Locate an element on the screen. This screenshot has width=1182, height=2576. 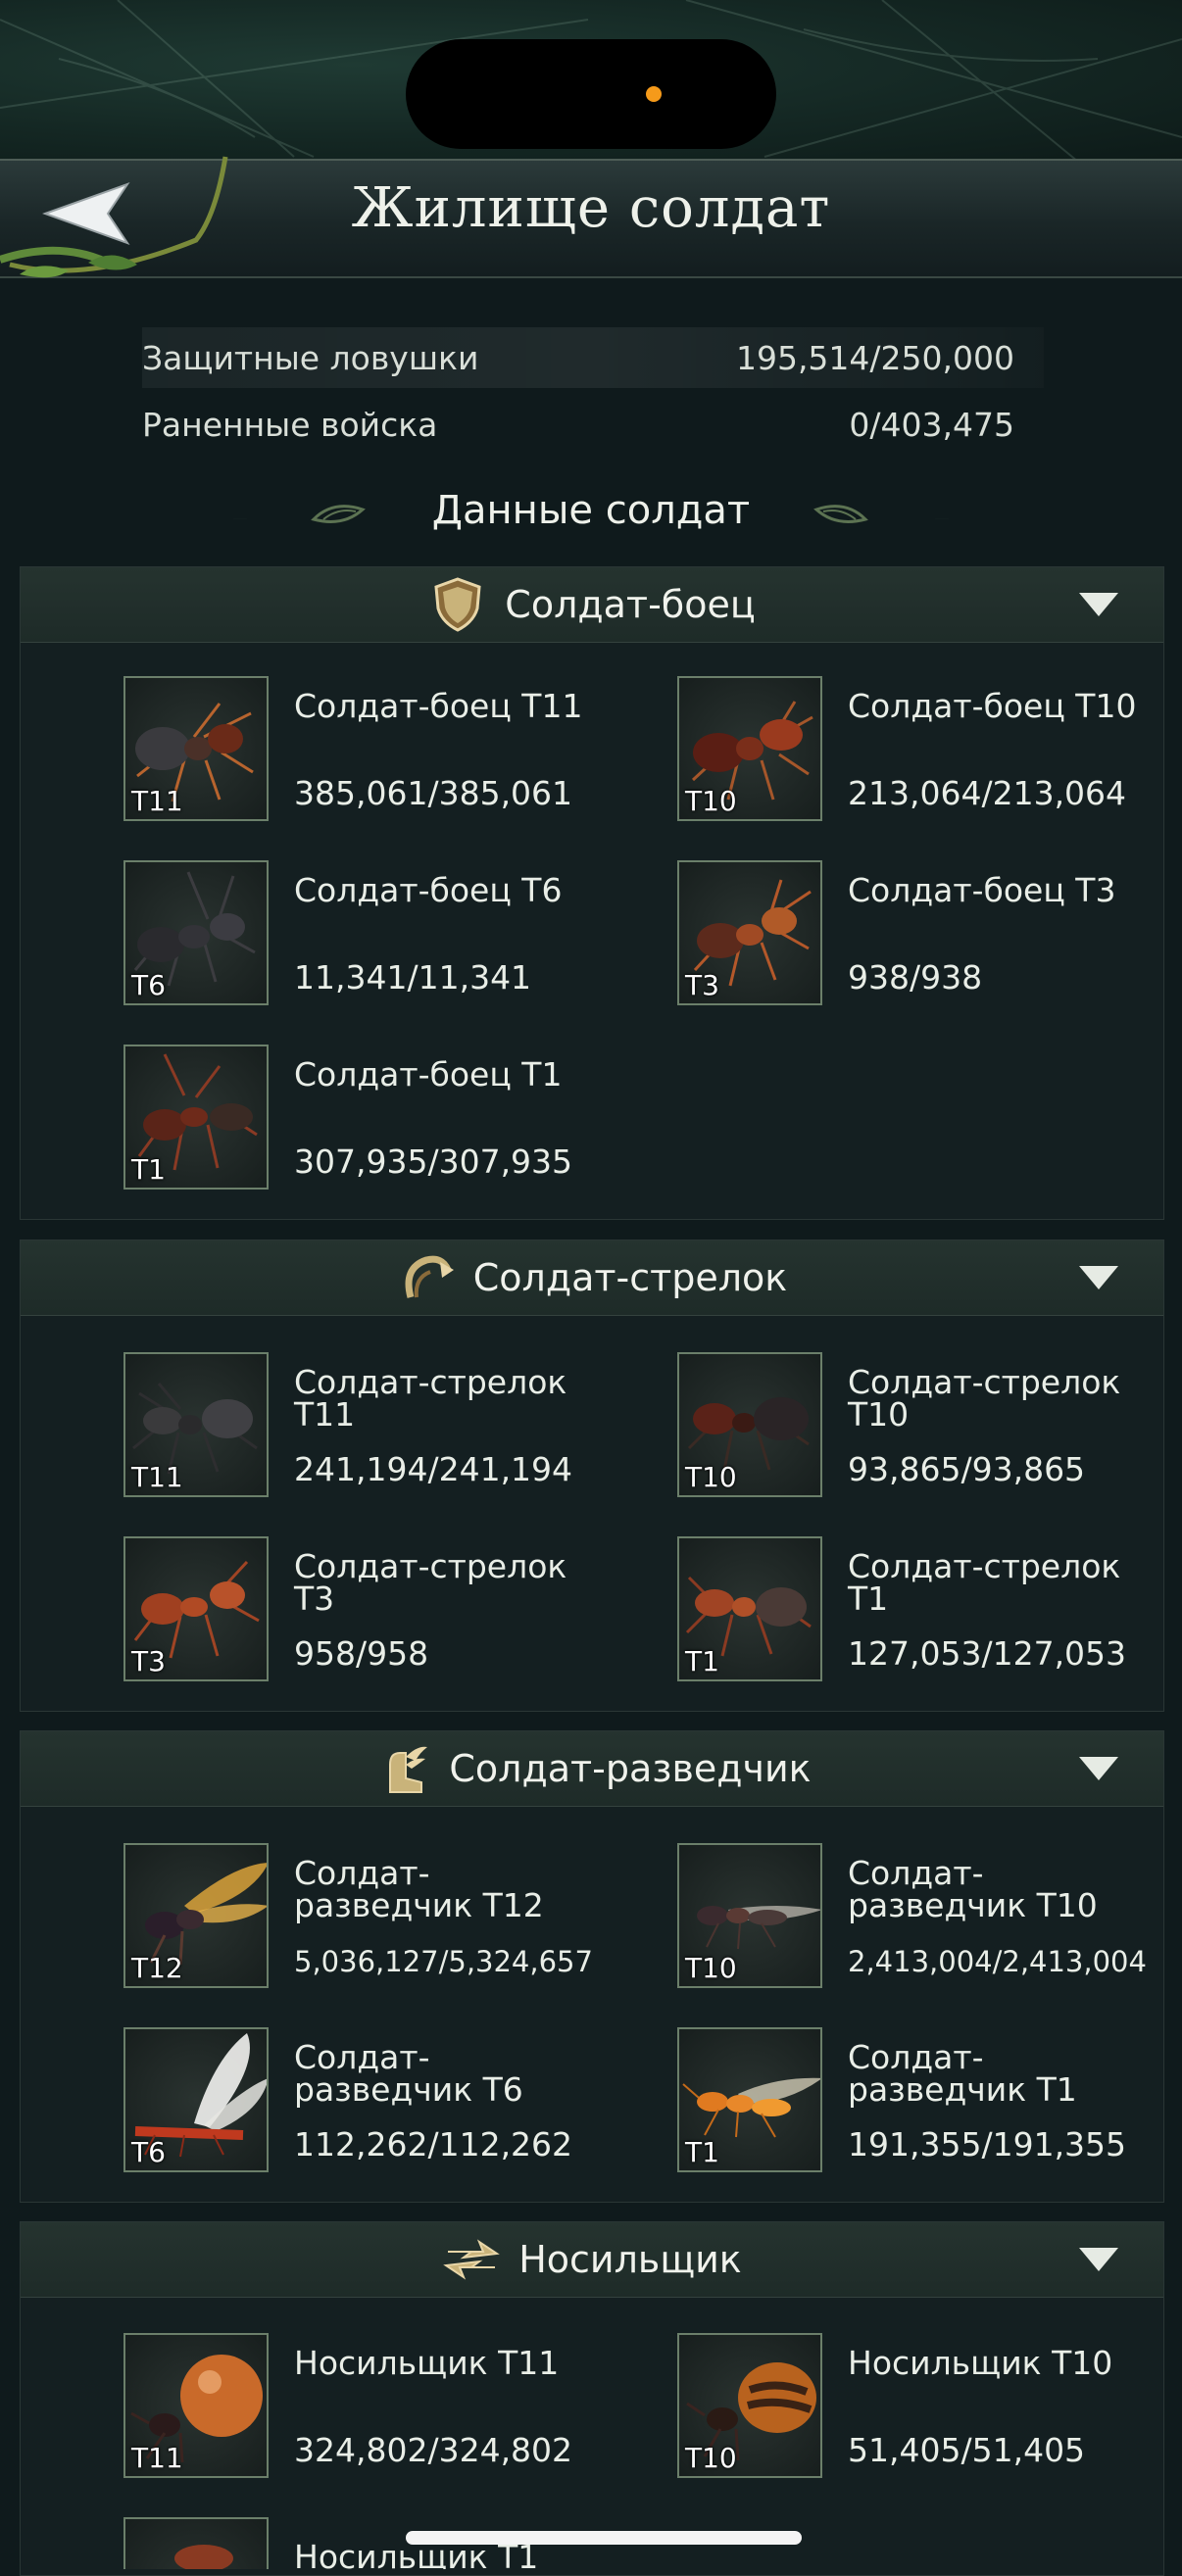
unit-name: Солдат-стрелок T1 is located at coordinates (984, 1582).